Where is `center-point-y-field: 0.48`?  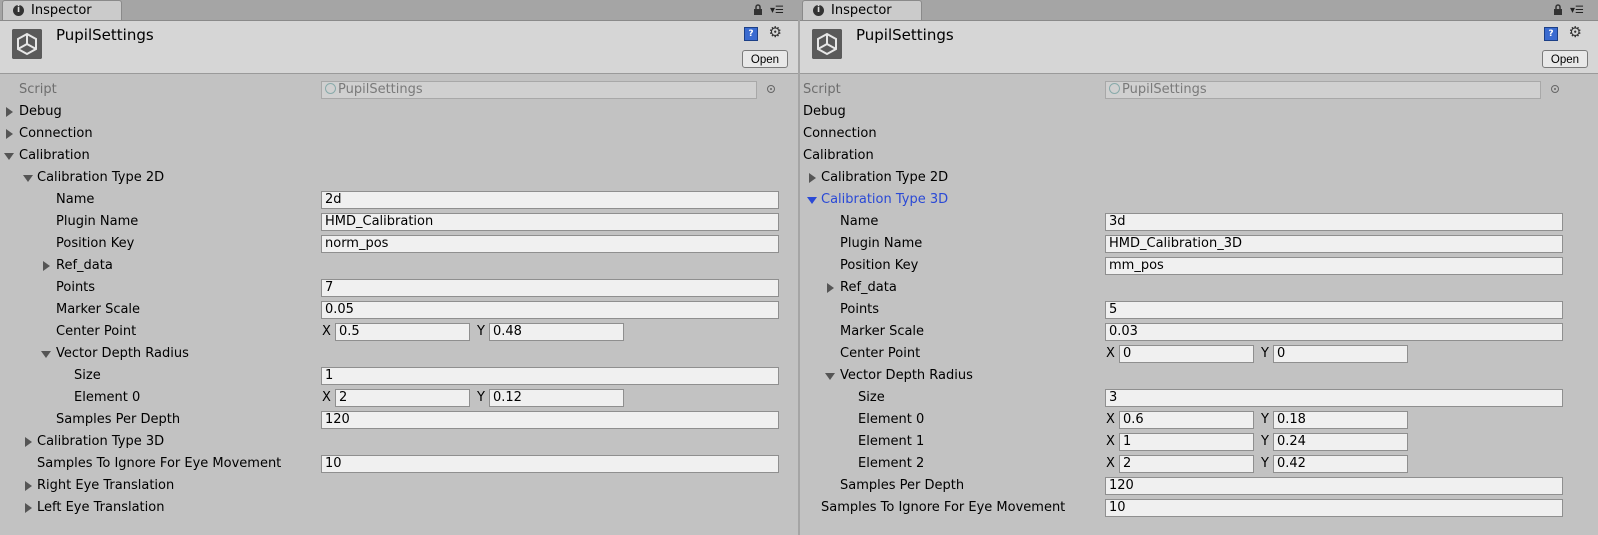
center-point-y-field: 0.48 is located at coordinates (556, 332).